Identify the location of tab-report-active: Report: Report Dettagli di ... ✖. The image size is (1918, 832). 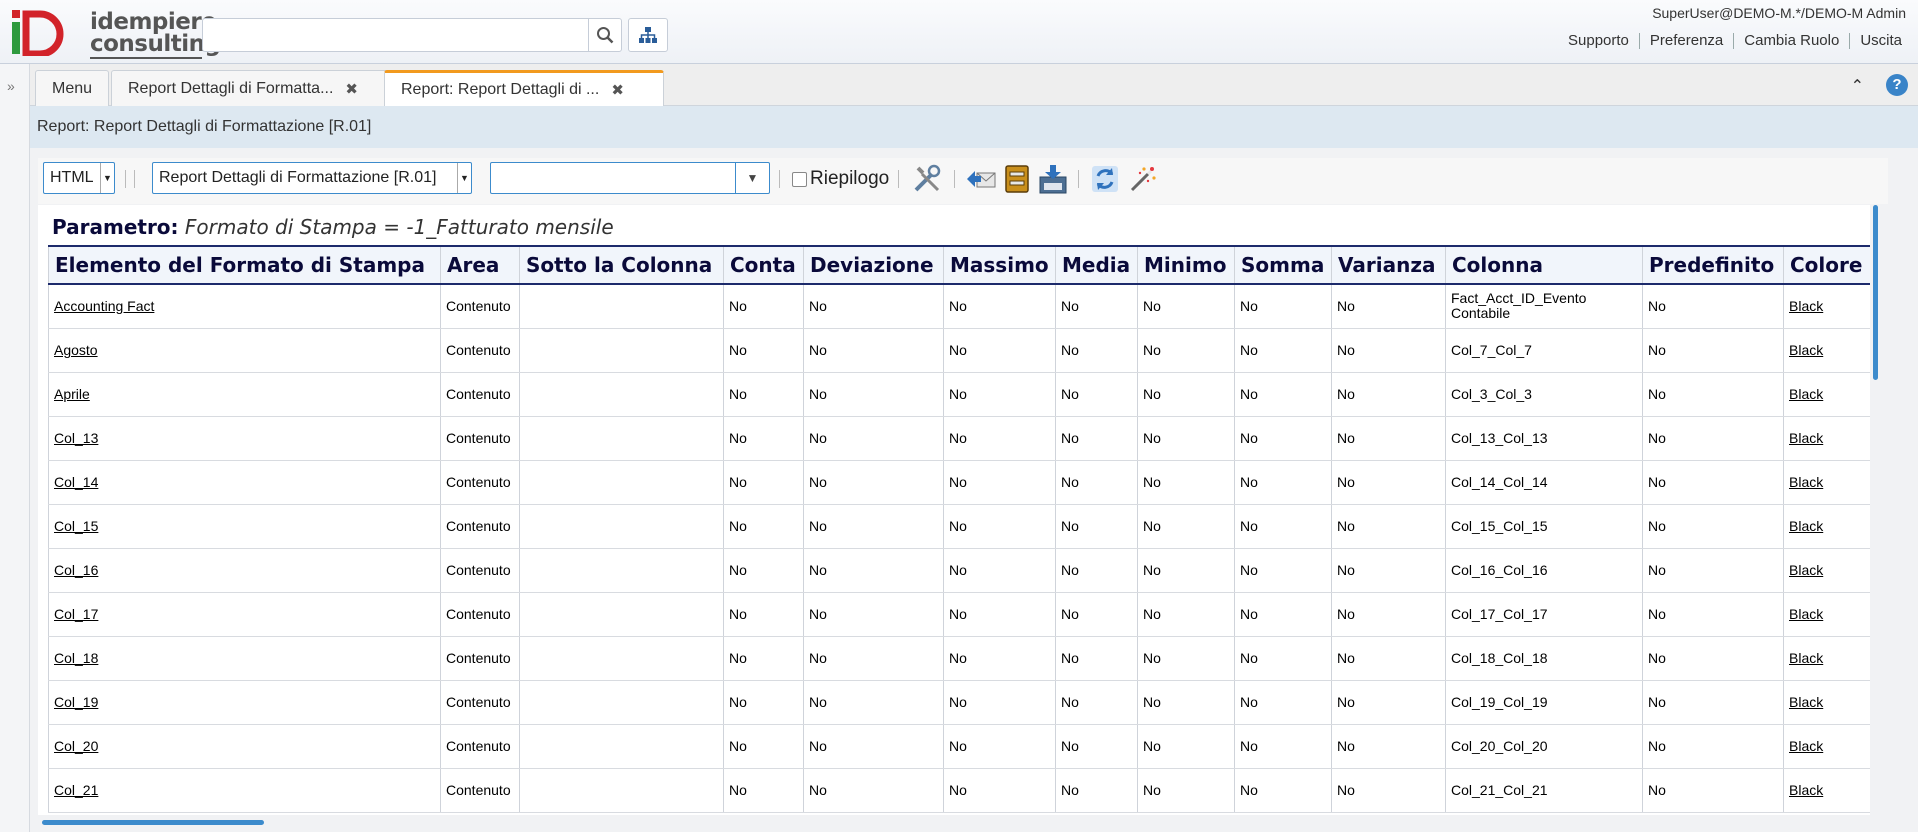
(524, 88).